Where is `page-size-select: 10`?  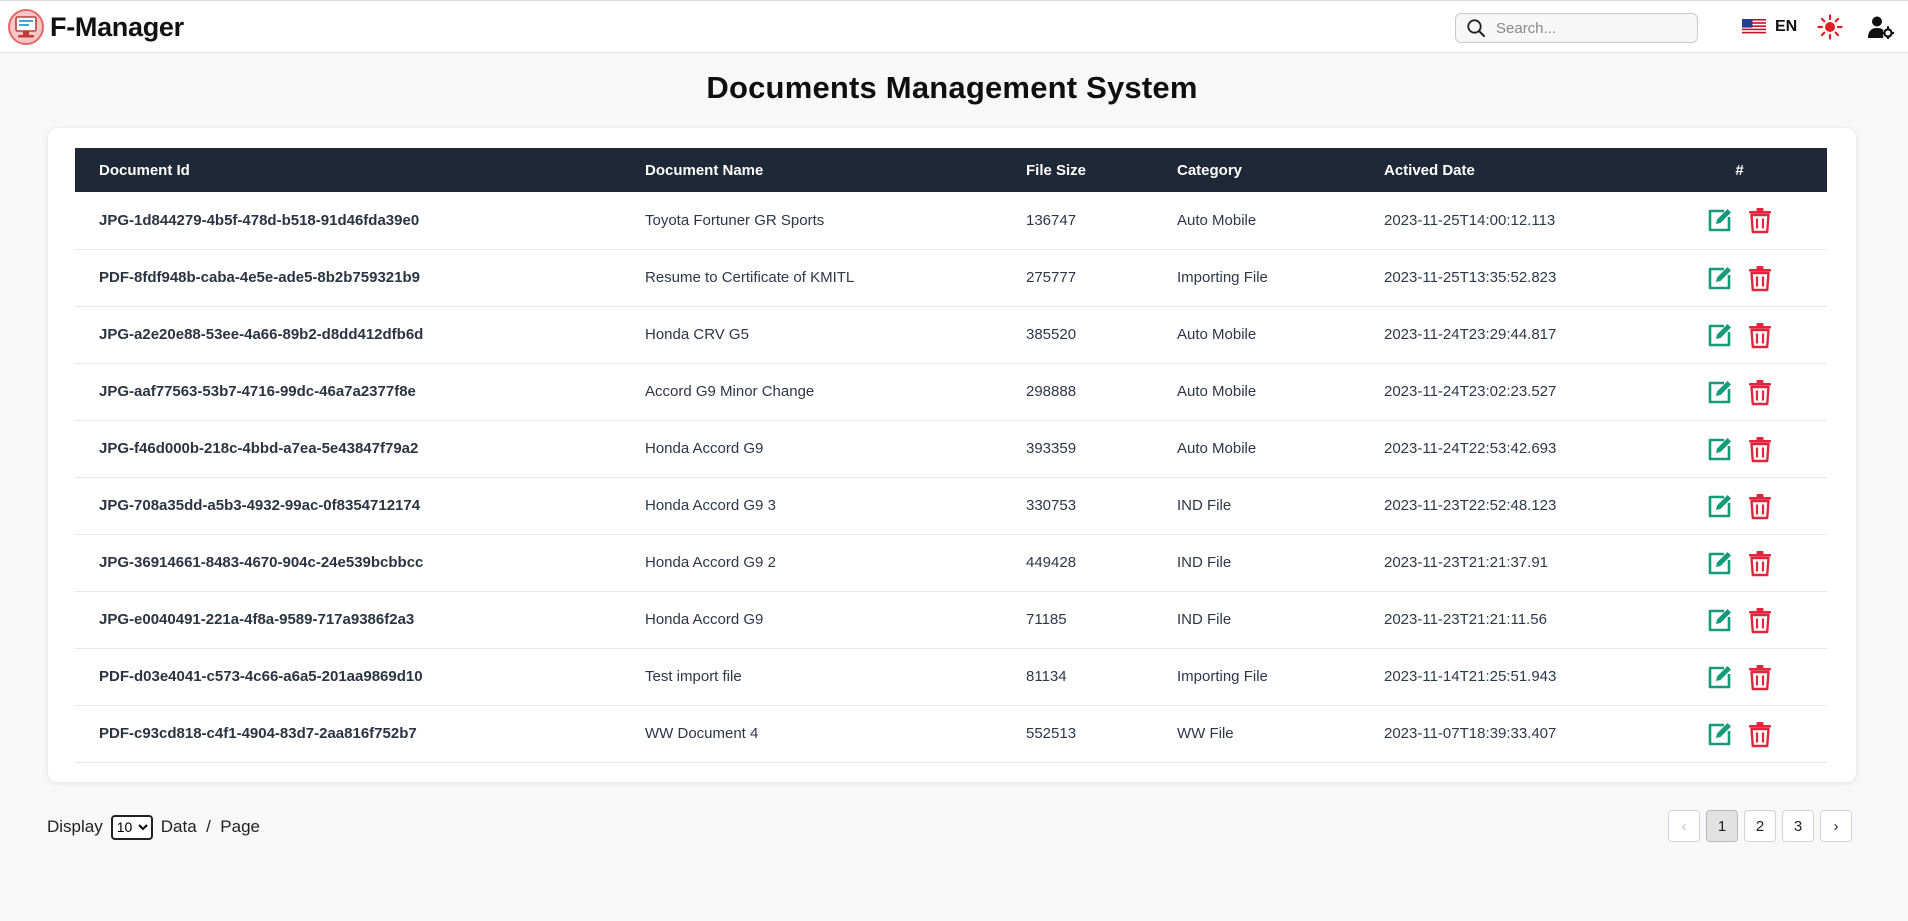
page-size-select: 10 is located at coordinates (131, 827).